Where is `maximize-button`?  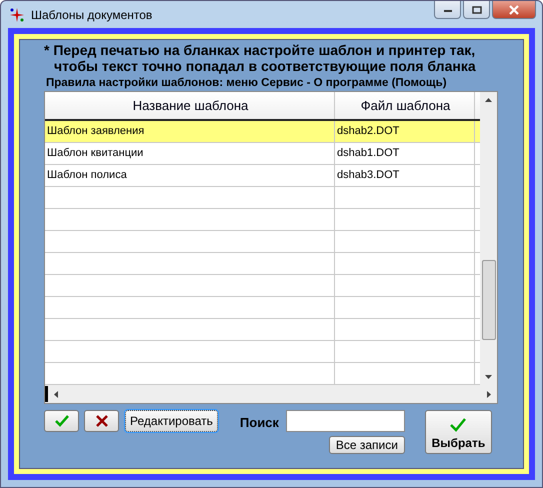
maximize-button is located at coordinates (476, 10).